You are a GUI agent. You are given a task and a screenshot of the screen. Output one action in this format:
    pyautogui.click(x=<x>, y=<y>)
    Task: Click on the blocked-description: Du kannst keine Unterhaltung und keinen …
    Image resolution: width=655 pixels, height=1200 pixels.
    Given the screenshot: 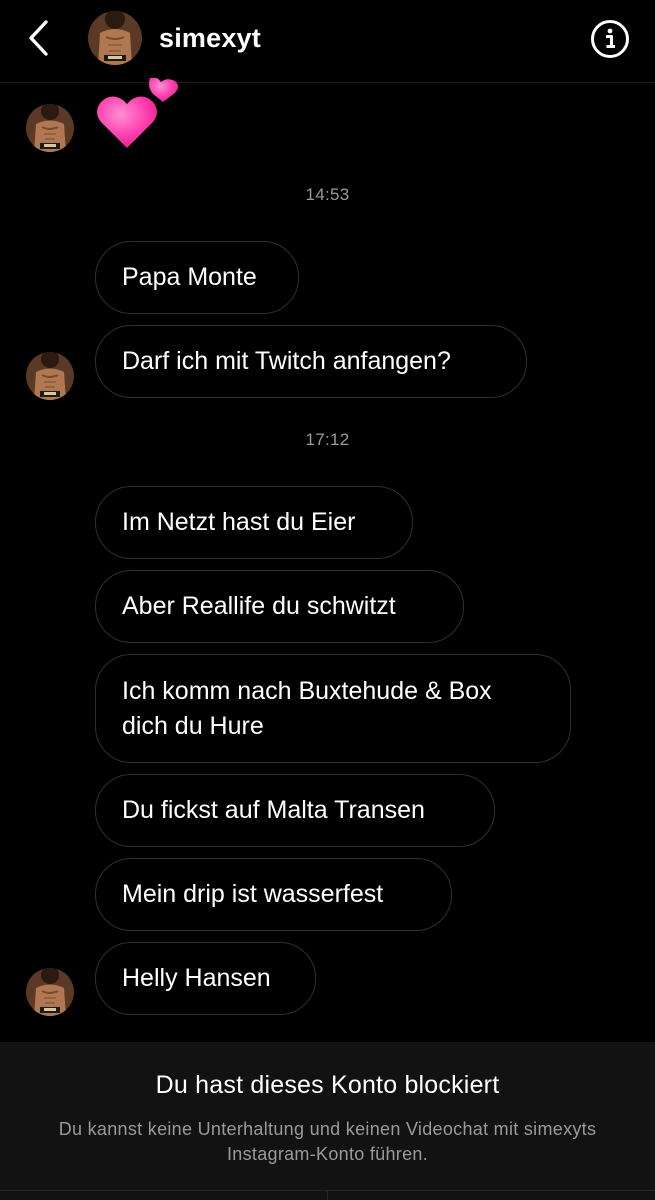 What is the action you would take?
    pyautogui.click(x=327, y=1141)
    